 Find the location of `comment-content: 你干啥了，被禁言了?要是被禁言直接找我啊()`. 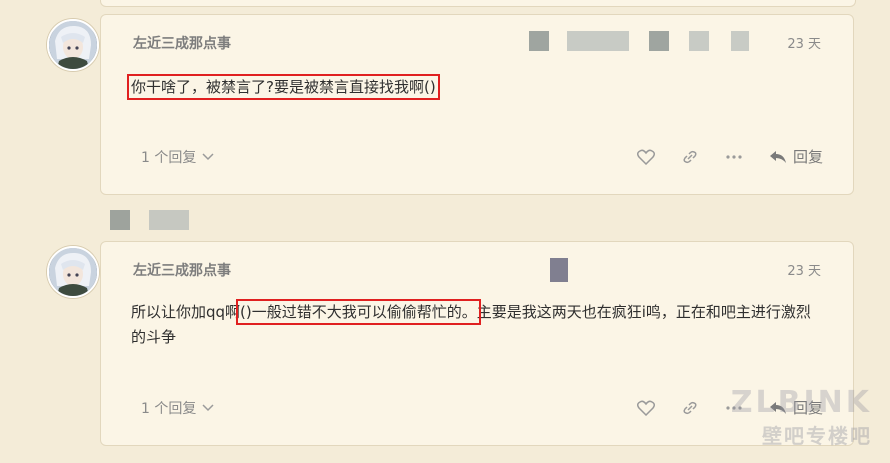

comment-content: 你干啥了，被禁言了?要是被禁言直接找我啊() is located at coordinates (476, 87).